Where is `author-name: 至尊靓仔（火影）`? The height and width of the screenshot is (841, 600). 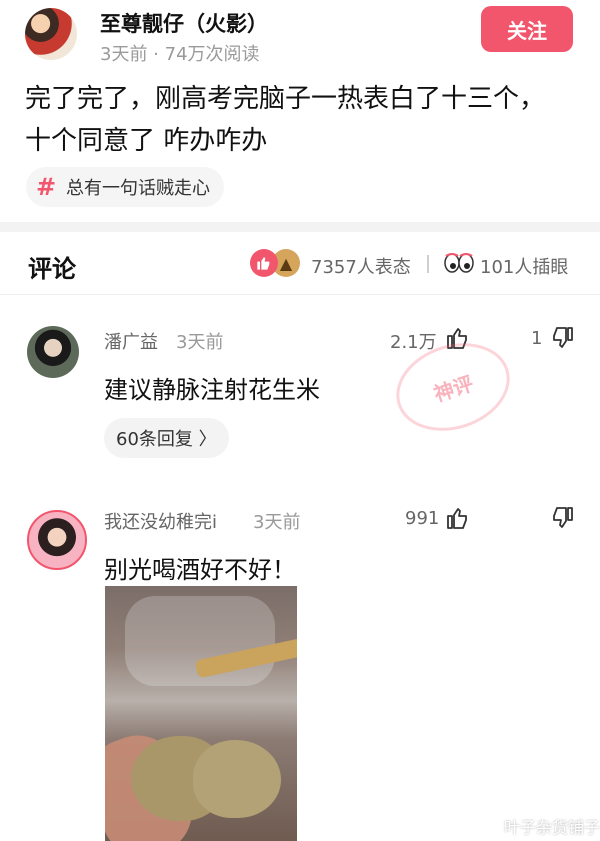
author-name: 至尊靓仔（火影） is located at coordinates (184, 23).